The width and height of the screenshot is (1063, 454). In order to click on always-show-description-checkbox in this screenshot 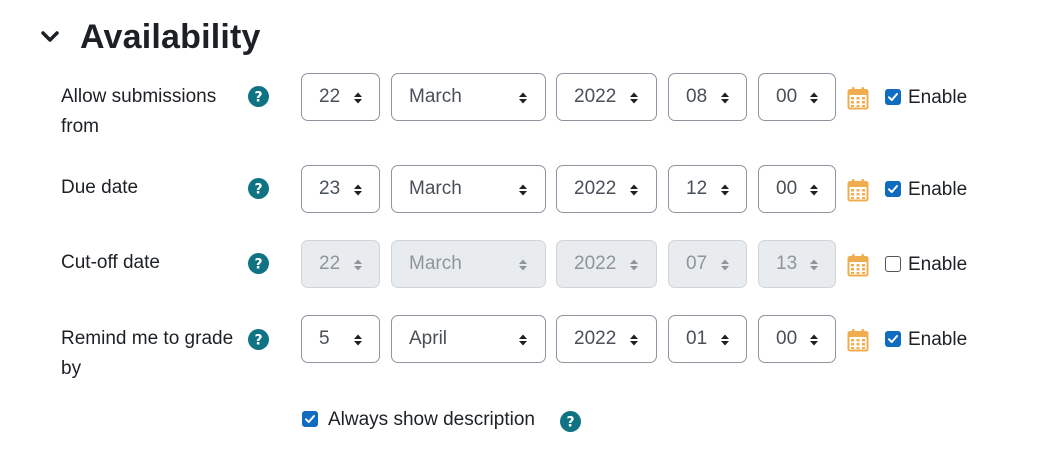, I will do `click(310, 419)`.